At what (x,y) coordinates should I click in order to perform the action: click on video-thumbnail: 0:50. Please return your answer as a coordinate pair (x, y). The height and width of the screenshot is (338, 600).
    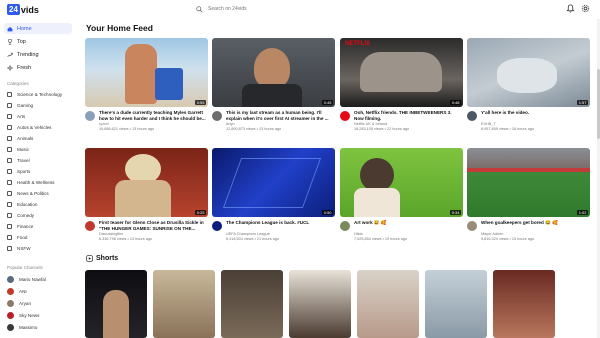
    Looking at the image, I should click on (273, 182).